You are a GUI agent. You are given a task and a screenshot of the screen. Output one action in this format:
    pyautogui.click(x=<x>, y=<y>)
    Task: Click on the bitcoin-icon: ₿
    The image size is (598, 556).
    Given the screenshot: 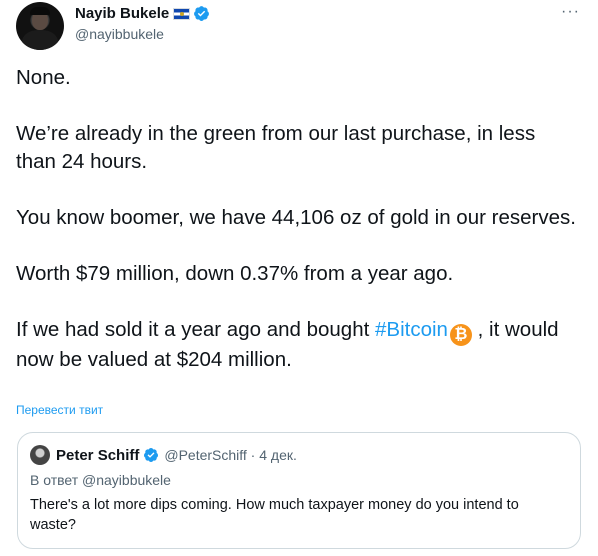 What is the action you would take?
    pyautogui.click(x=460, y=335)
    